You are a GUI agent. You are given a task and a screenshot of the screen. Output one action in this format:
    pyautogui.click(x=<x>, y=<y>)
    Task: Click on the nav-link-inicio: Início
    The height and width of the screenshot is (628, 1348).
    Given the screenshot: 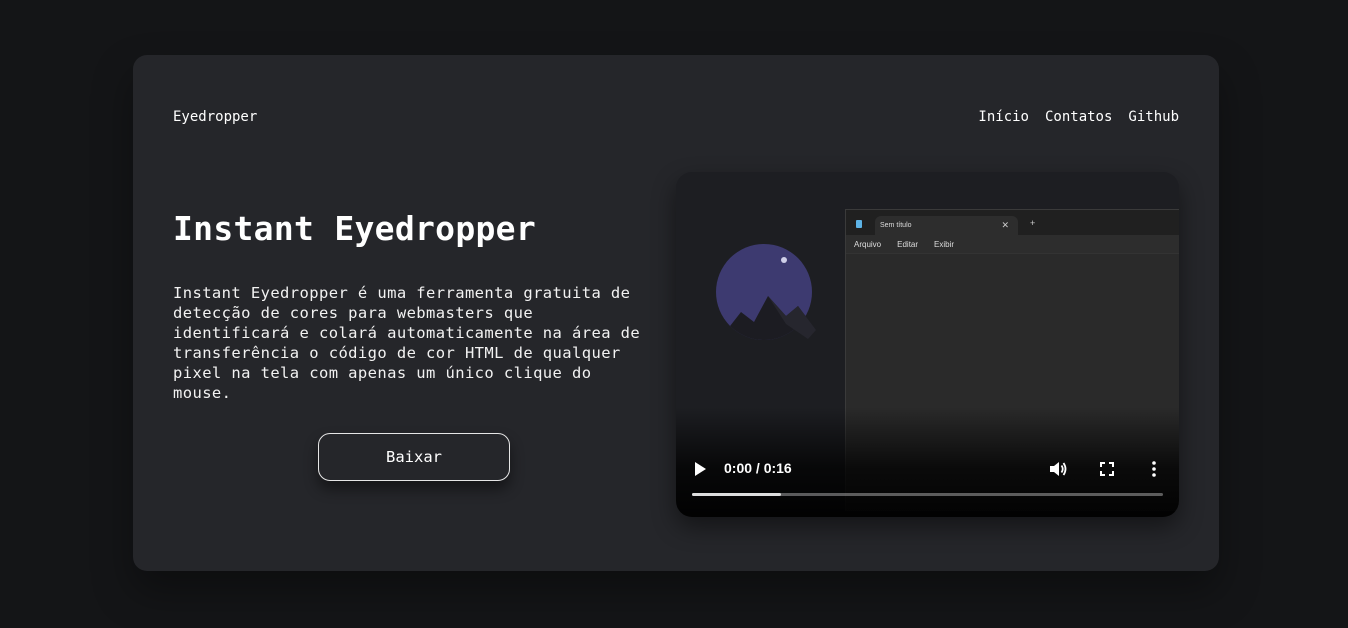 What is the action you would take?
    pyautogui.click(x=1003, y=117)
    